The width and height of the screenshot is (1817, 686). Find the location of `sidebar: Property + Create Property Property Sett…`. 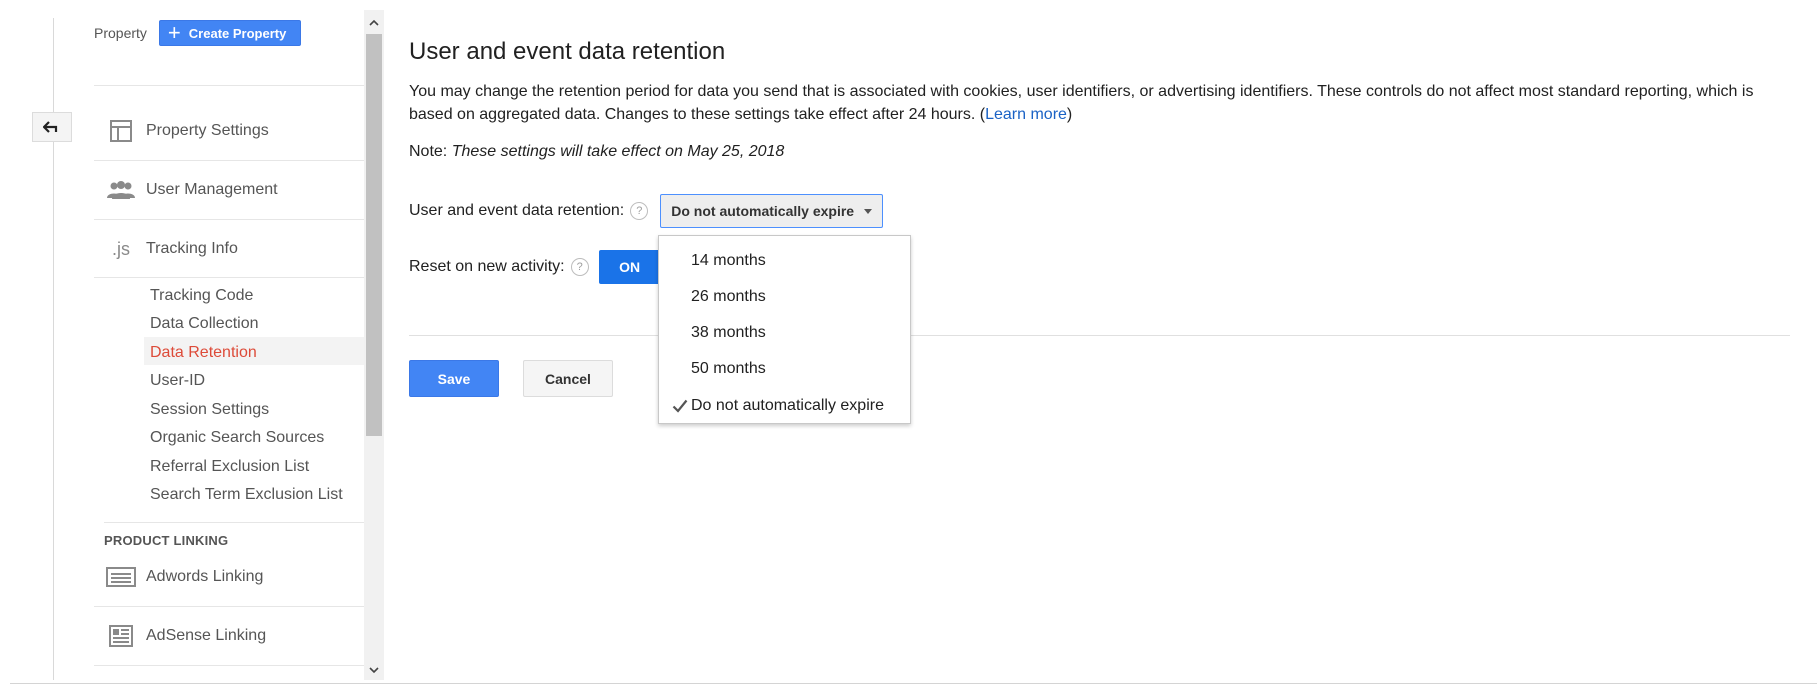

sidebar: Property + Create Property Property Sett… is located at coordinates (229, 341).